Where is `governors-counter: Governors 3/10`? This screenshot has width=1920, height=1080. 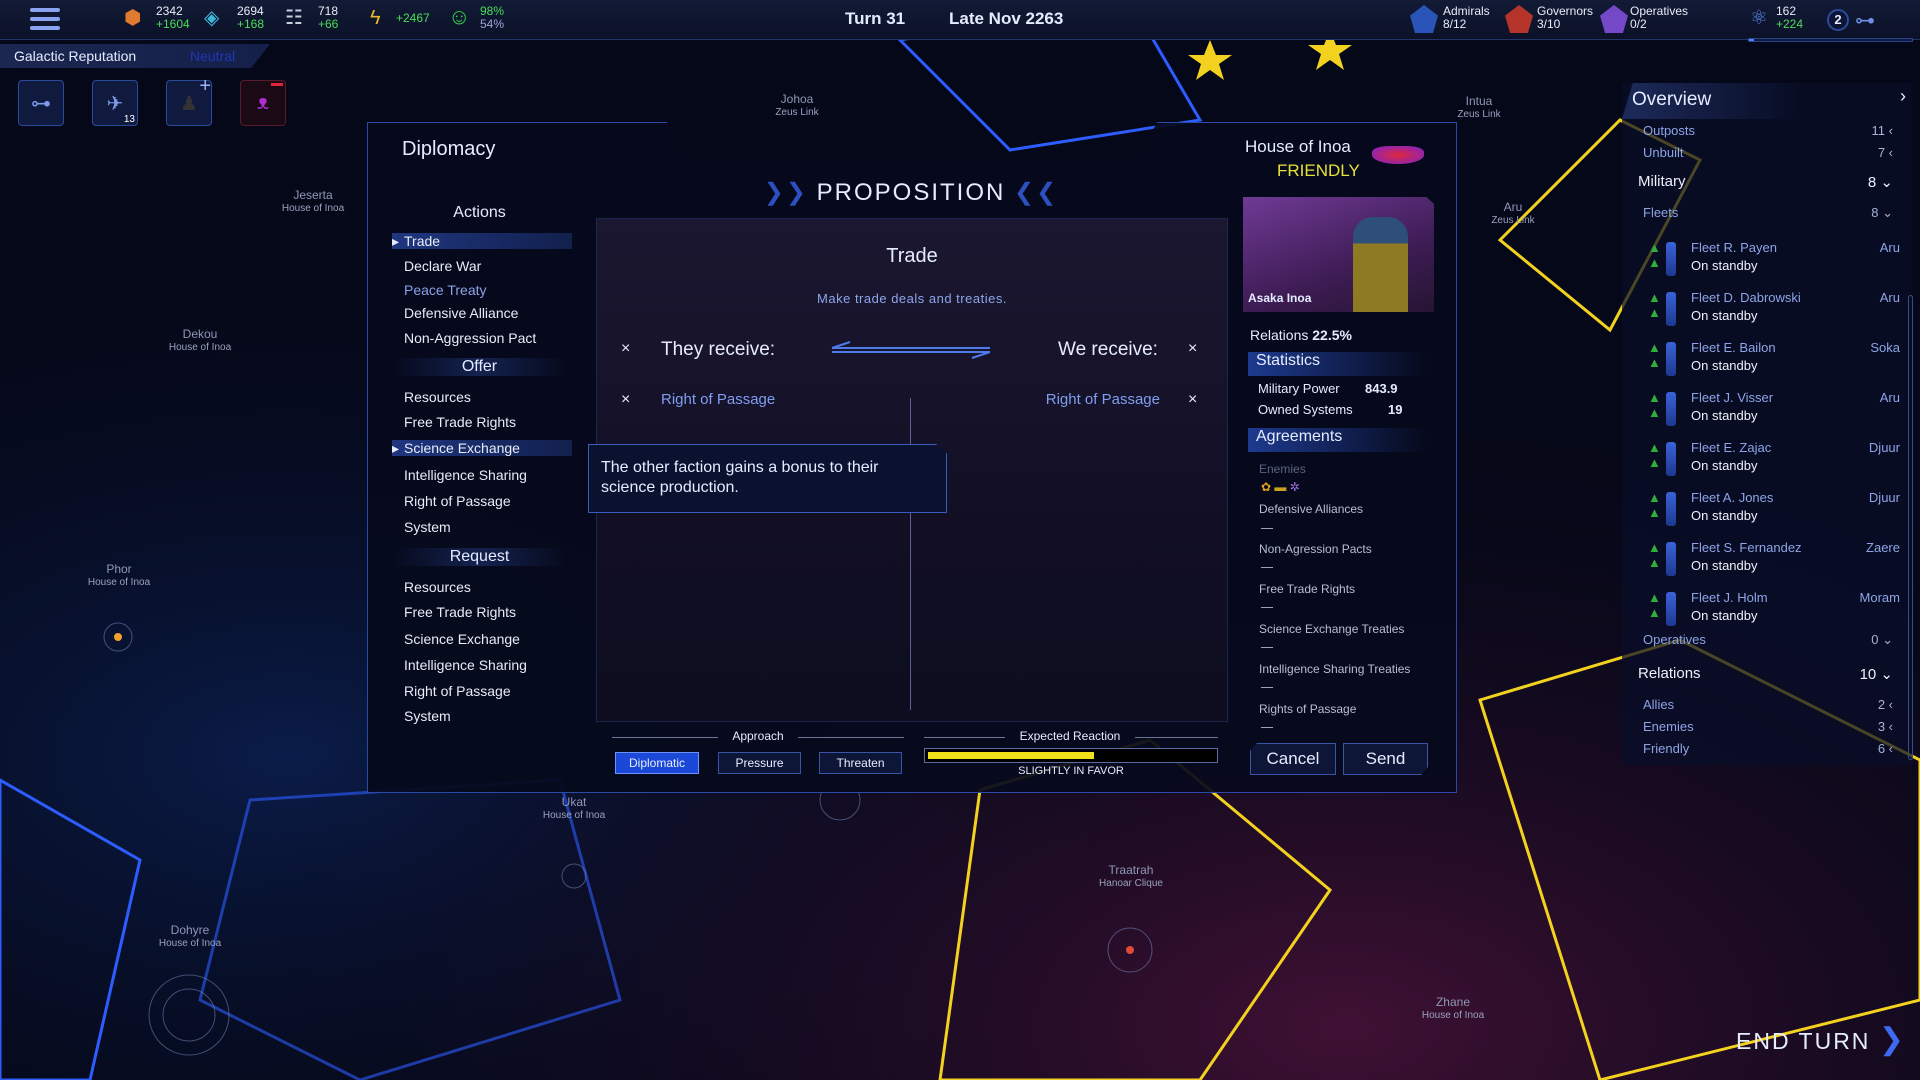
governors-counter: Governors 3/10 is located at coordinates (1565, 18).